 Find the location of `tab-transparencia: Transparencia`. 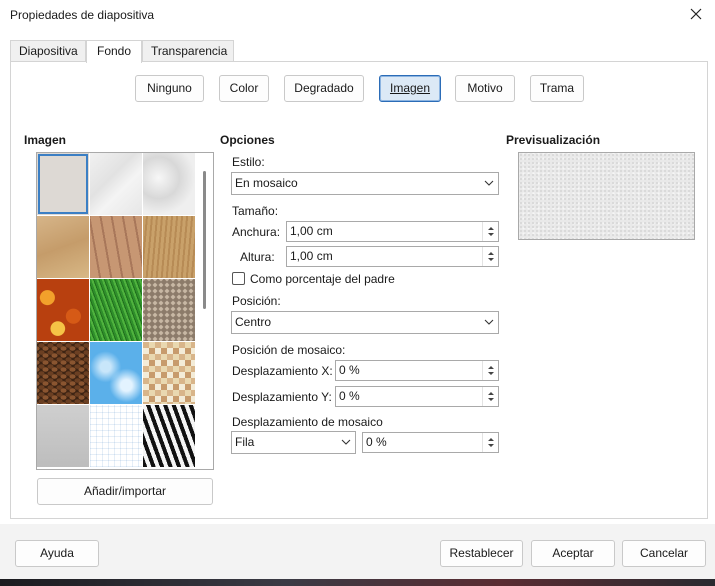

tab-transparencia: Transparencia is located at coordinates (188, 51).